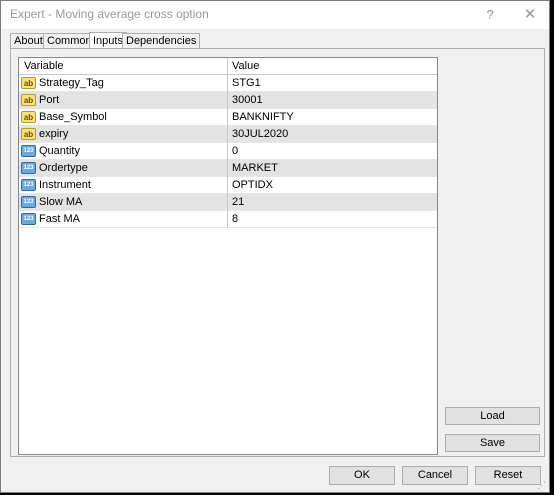 The height and width of the screenshot is (495, 554). What do you see at coordinates (54, 134) in the screenshot?
I see `variable-name: expiry` at bounding box center [54, 134].